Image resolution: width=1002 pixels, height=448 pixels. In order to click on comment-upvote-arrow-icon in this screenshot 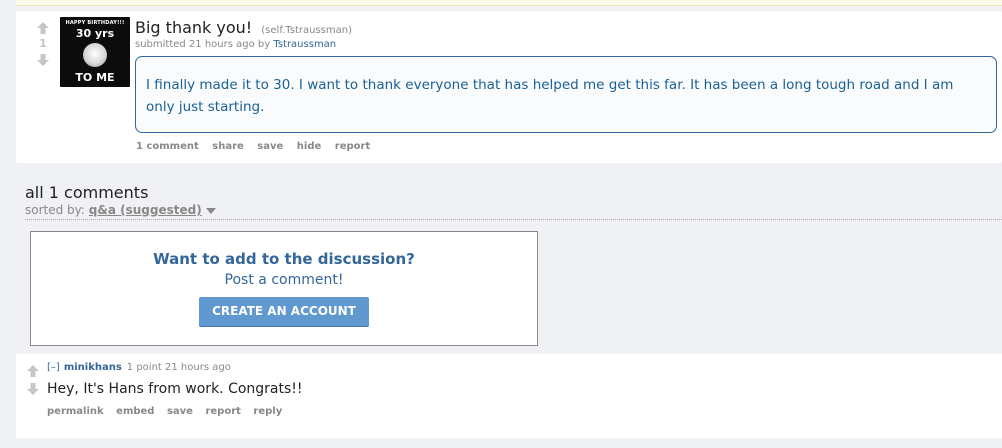, I will do `click(33, 371)`.